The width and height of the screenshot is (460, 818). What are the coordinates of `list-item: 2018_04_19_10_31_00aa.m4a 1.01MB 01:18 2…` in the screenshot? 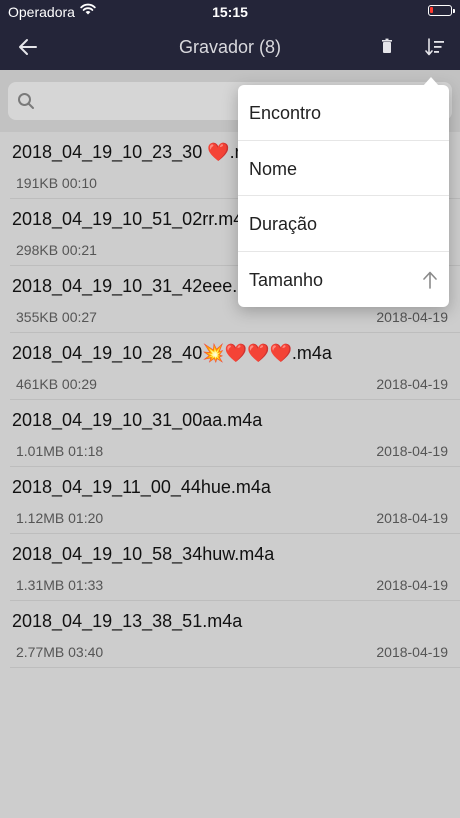 It's located at (235, 433).